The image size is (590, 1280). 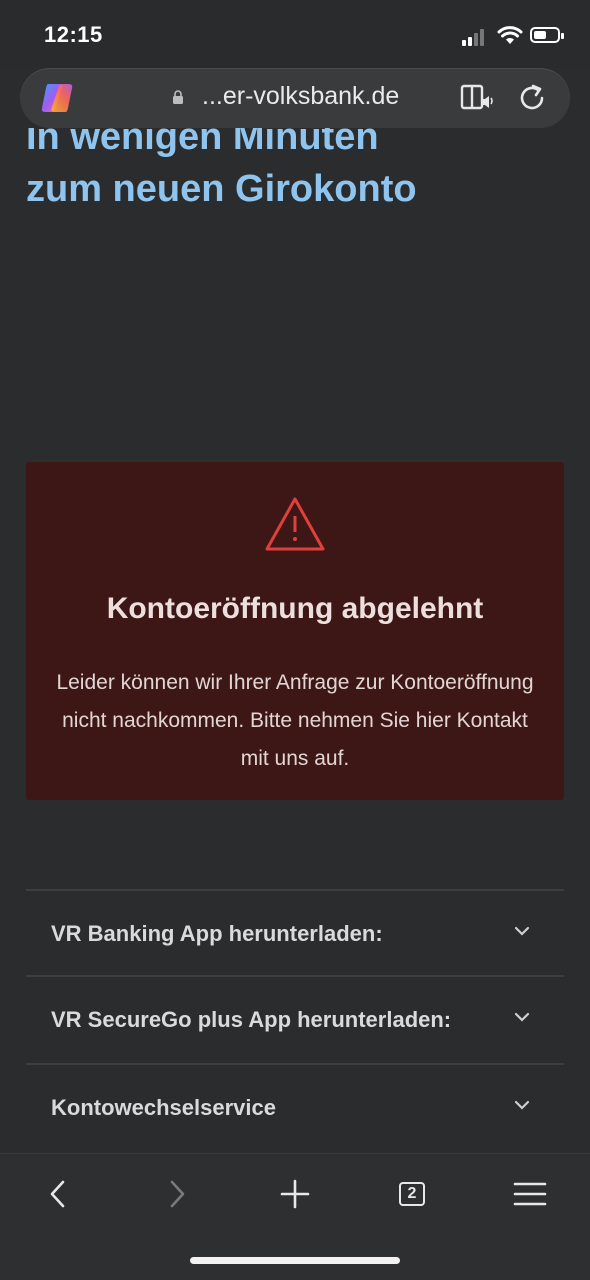 I want to click on reload-icon, so click(x=532, y=98).